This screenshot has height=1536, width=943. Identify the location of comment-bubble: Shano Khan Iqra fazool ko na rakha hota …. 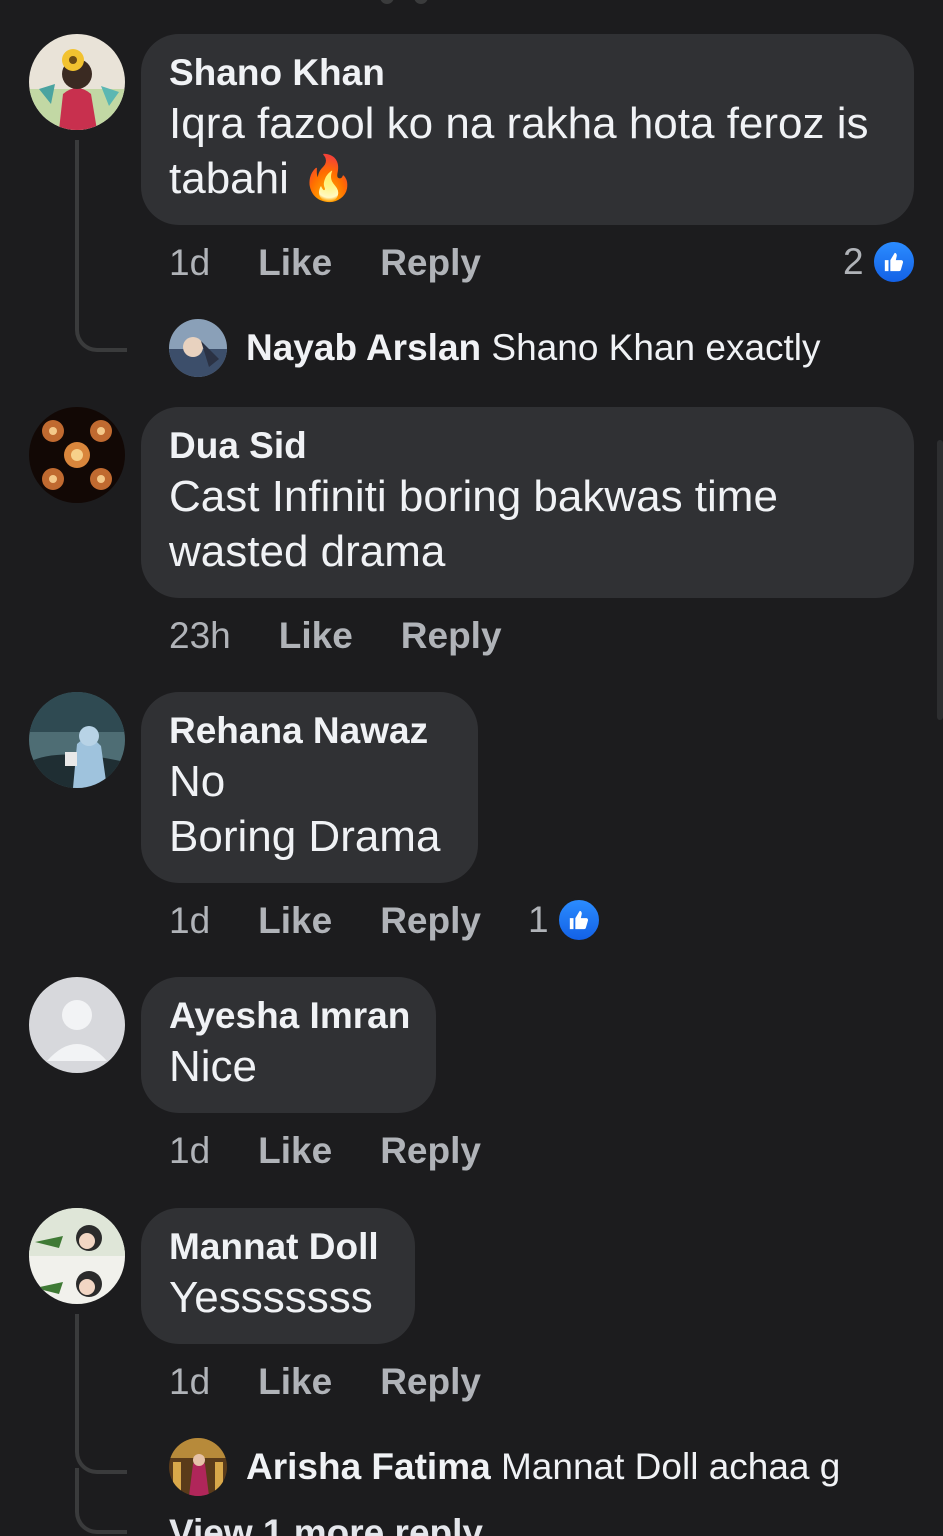
(527, 129).